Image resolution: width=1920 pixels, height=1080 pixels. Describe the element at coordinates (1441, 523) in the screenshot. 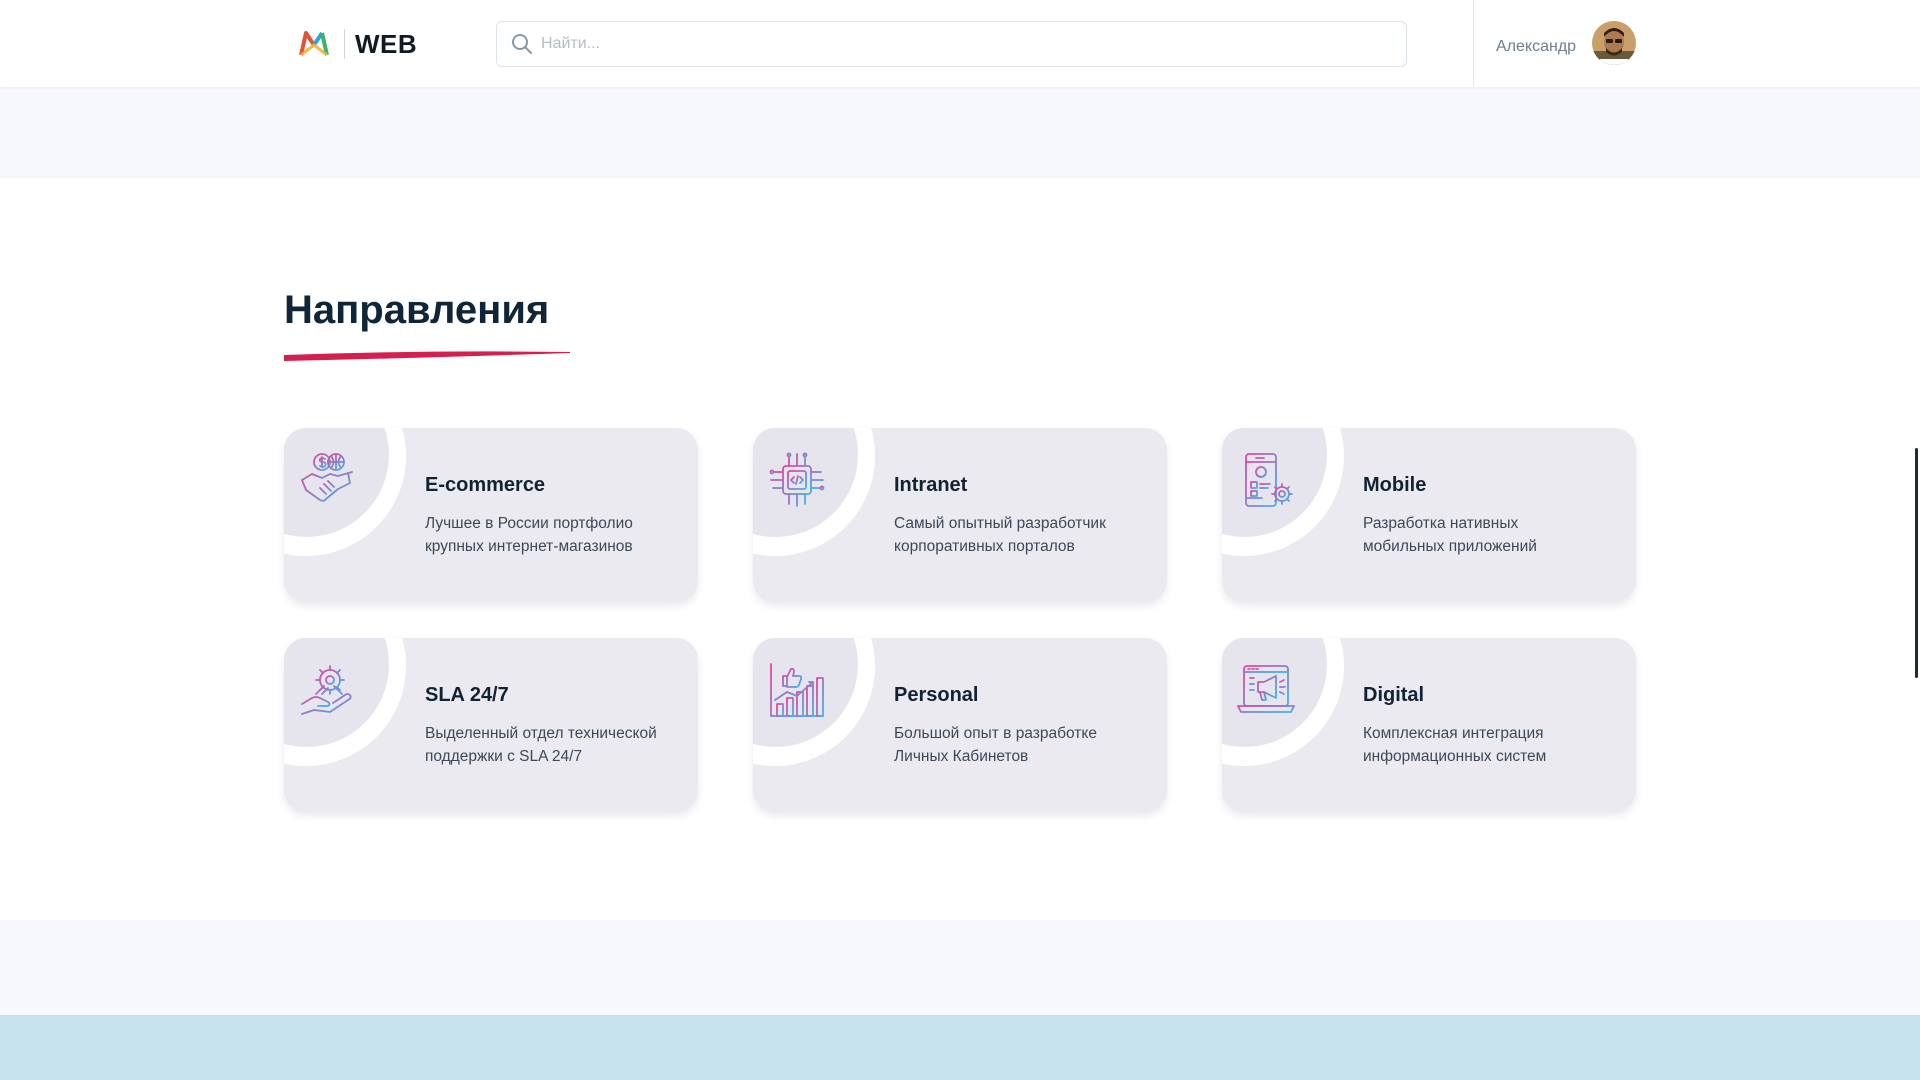

I see `card-description-line: Разработка нативных` at that location.